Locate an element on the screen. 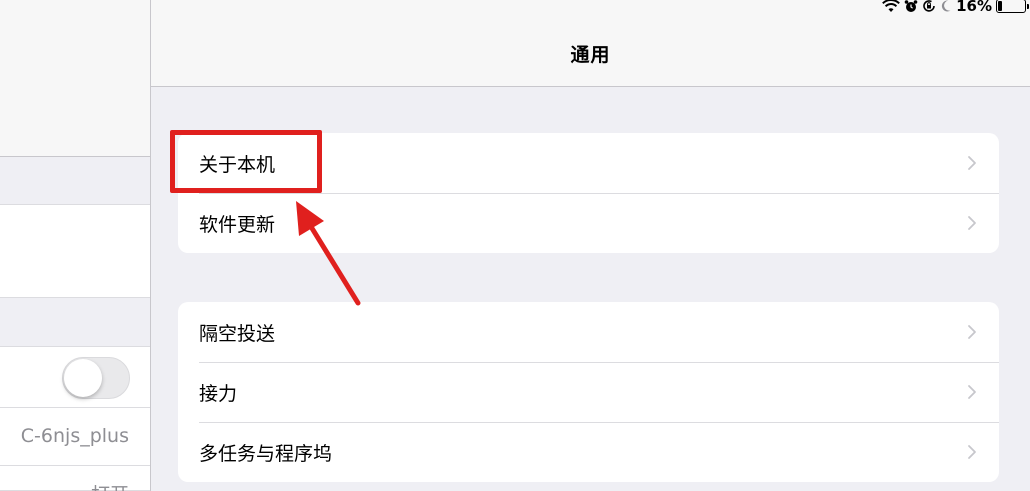  battery-icon is located at coordinates (1012, 6).